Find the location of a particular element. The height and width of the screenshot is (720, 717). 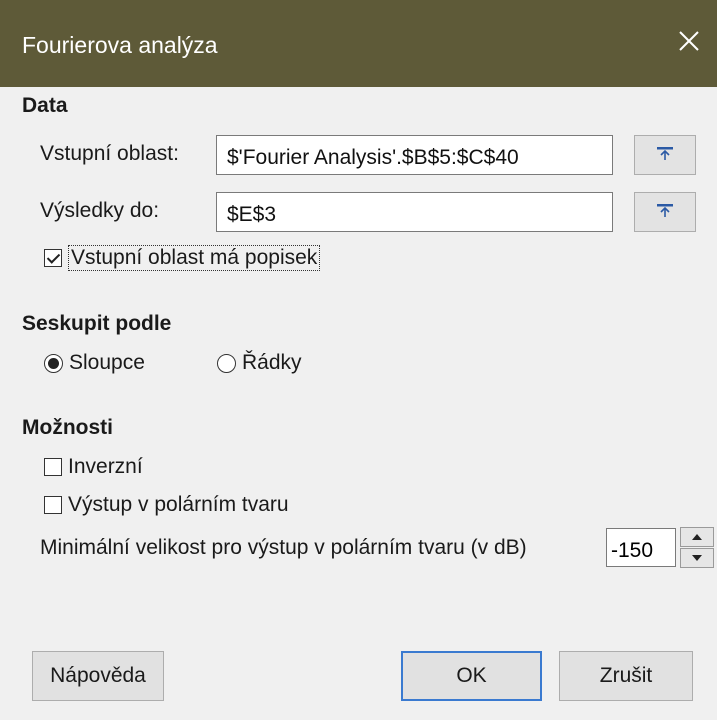

cancel-button: Zrušit is located at coordinates (626, 676).